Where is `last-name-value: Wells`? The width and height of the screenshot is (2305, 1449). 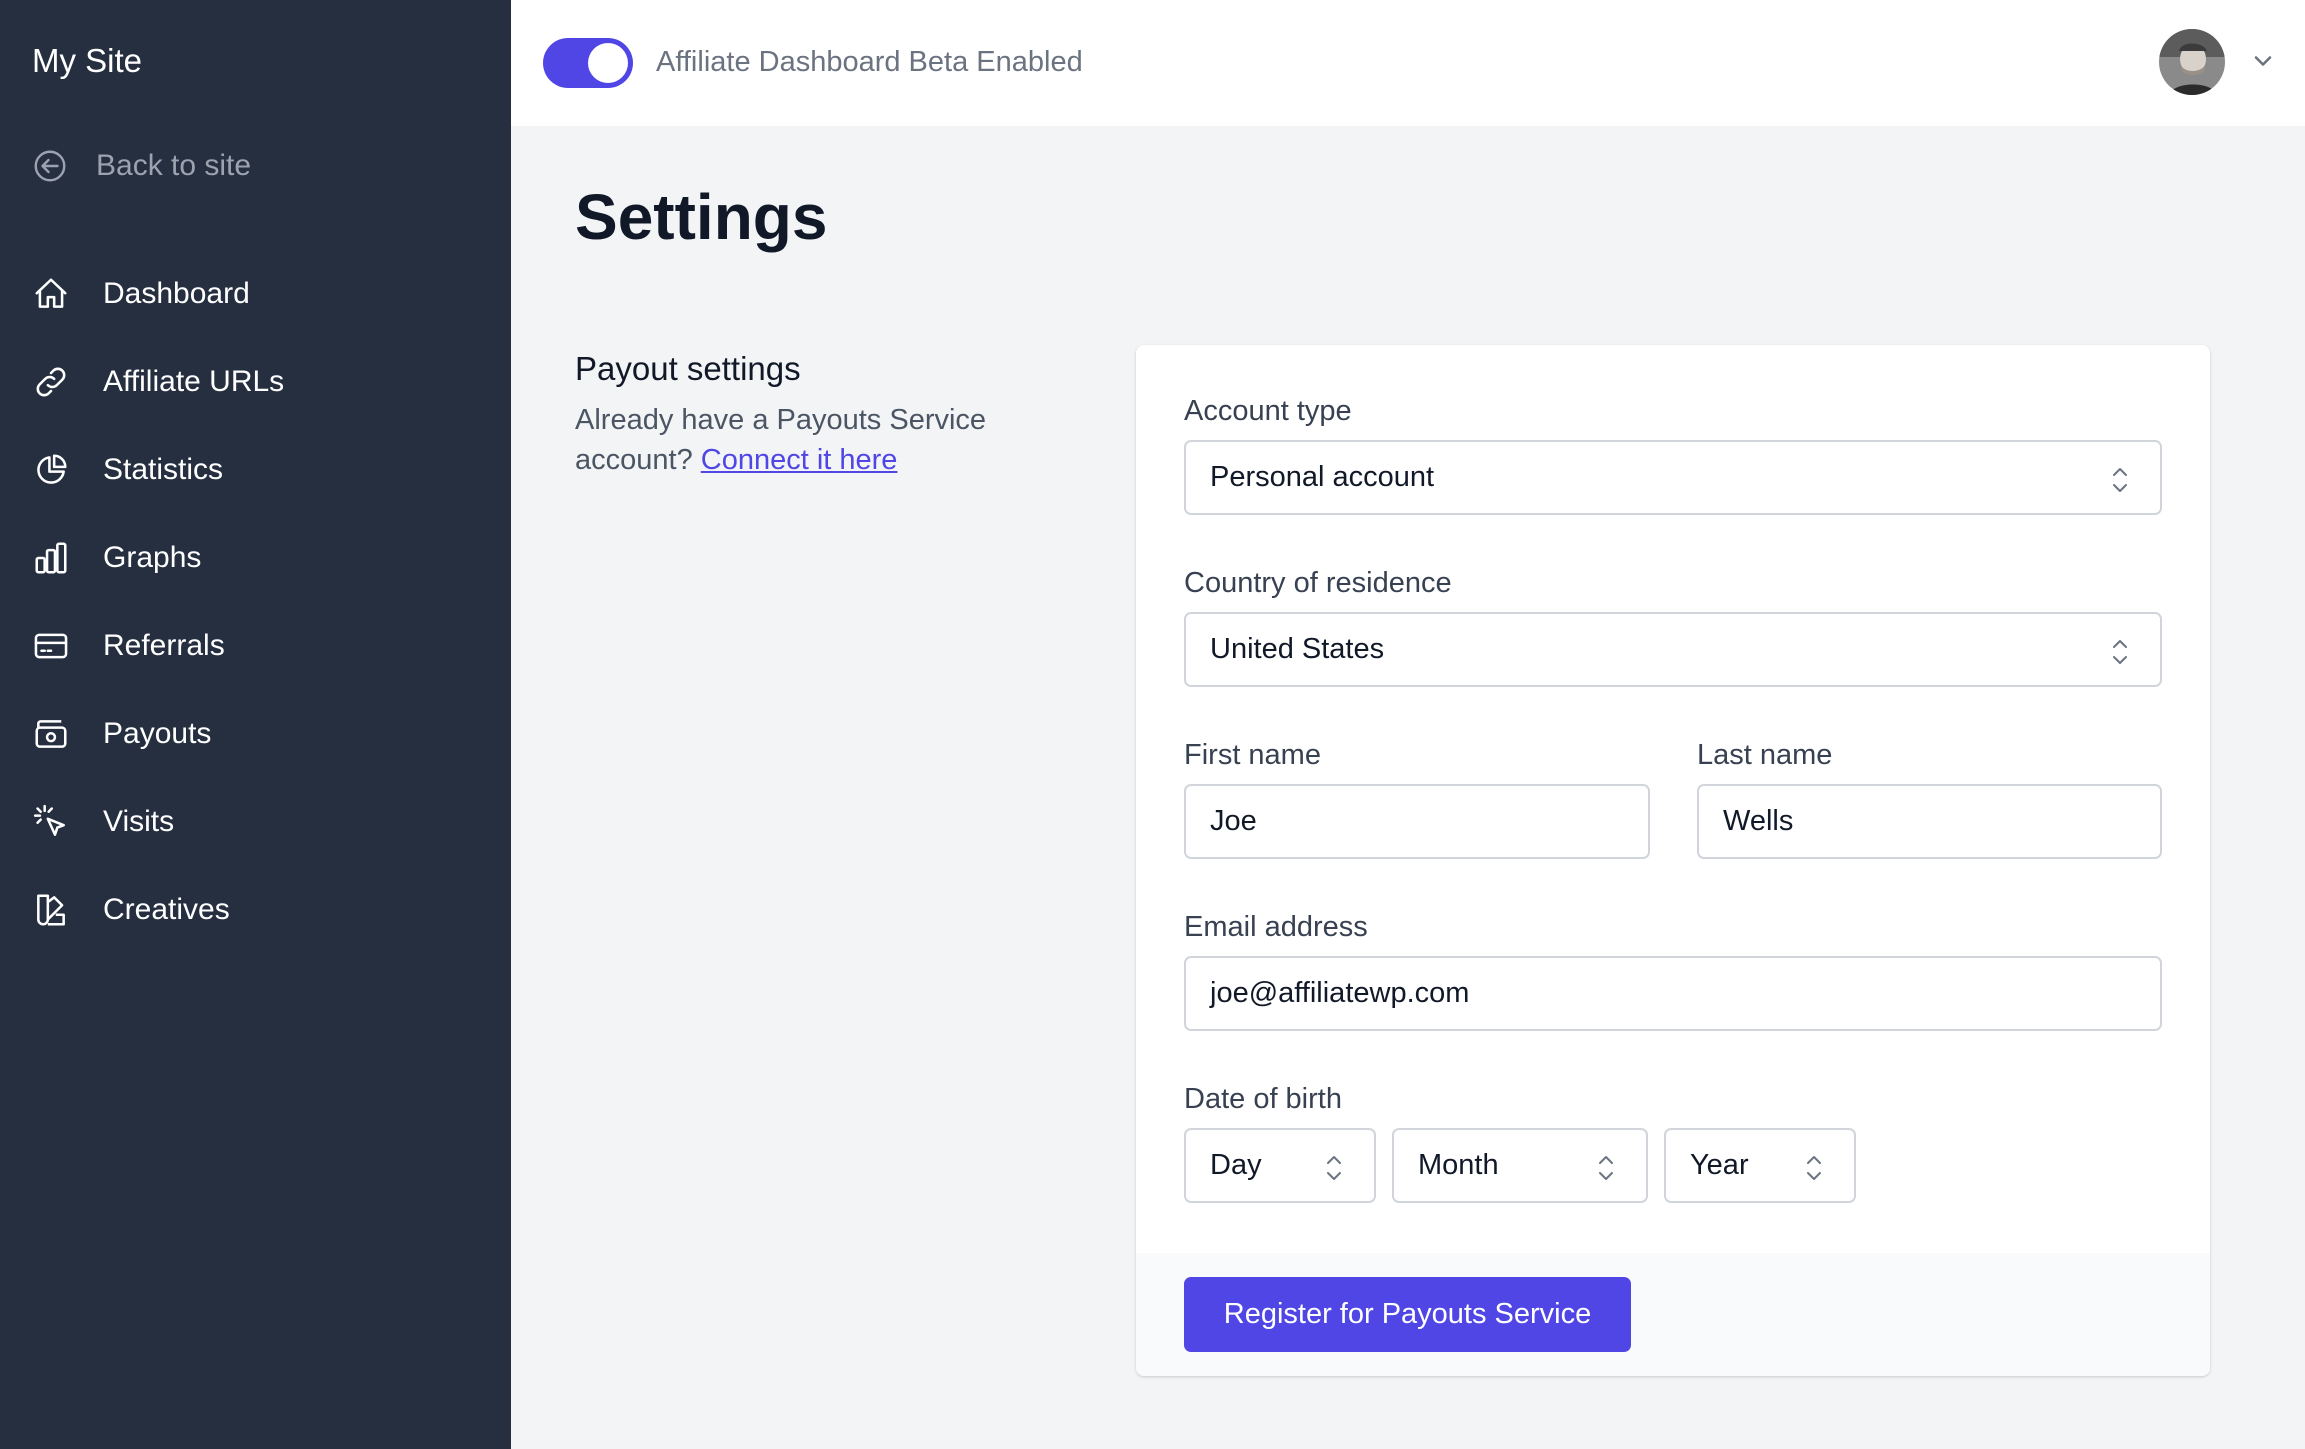 last-name-value: Wells is located at coordinates (1758, 821).